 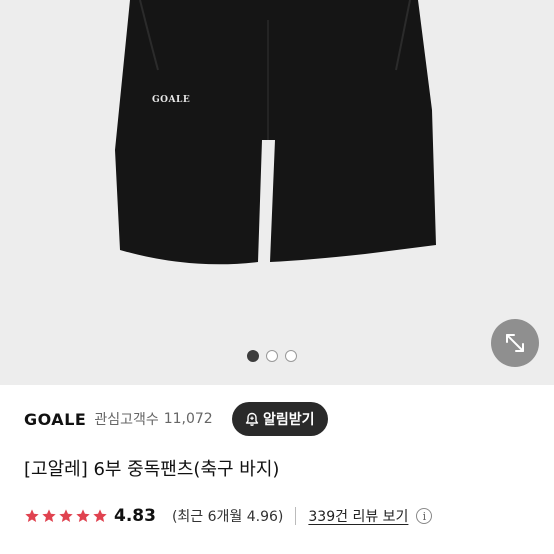 I want to click on expand-image-button, so click(x=515, y=343).